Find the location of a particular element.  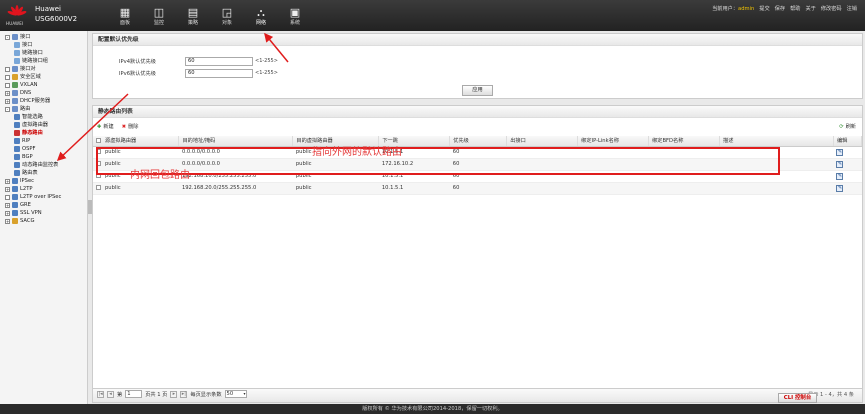

column-header: 描述 is located at coordinates (776, 141).